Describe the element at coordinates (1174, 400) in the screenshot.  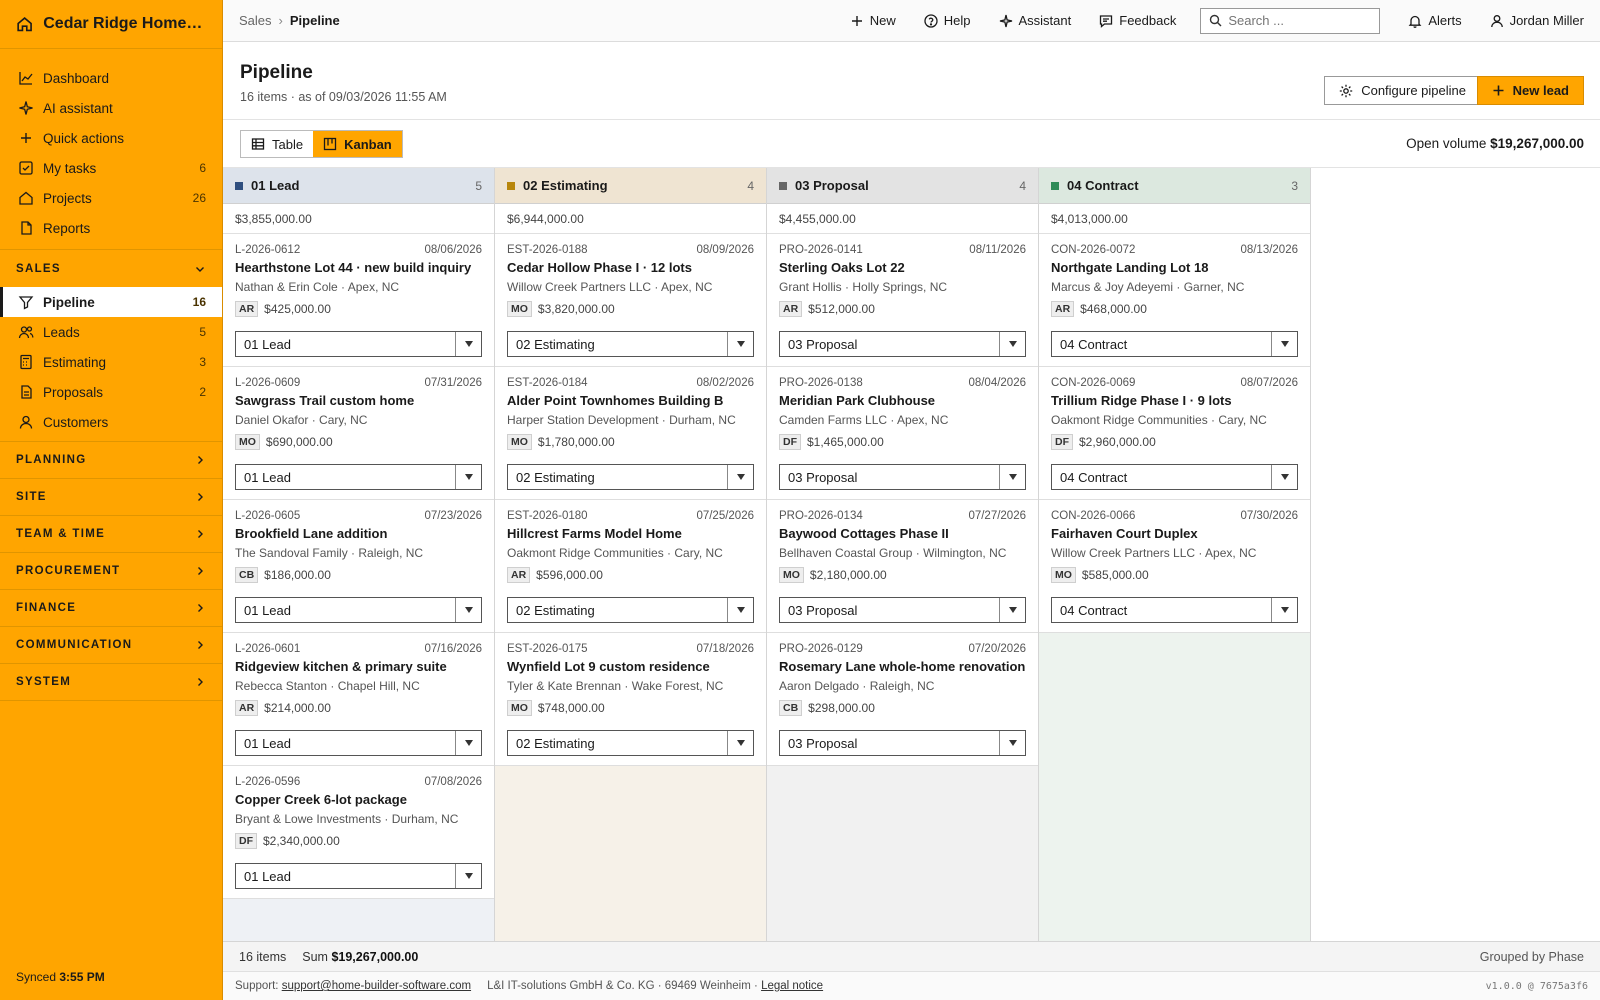
I see `card-title: Trillium Ridge Phase I · 9 lots` at that location.